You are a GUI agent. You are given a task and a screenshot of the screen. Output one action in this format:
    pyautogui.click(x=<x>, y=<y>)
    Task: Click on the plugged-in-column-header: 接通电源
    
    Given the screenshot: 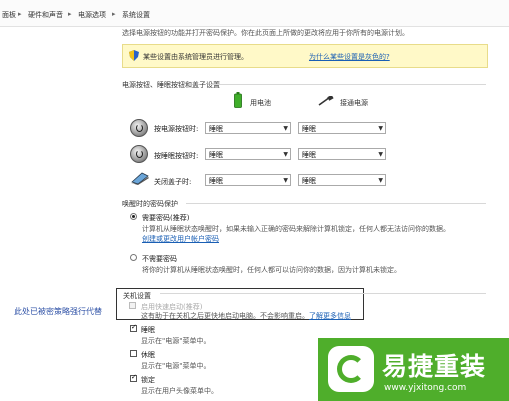 What is the action you would take?
    pyautogui.click(x=354, y=103)
    